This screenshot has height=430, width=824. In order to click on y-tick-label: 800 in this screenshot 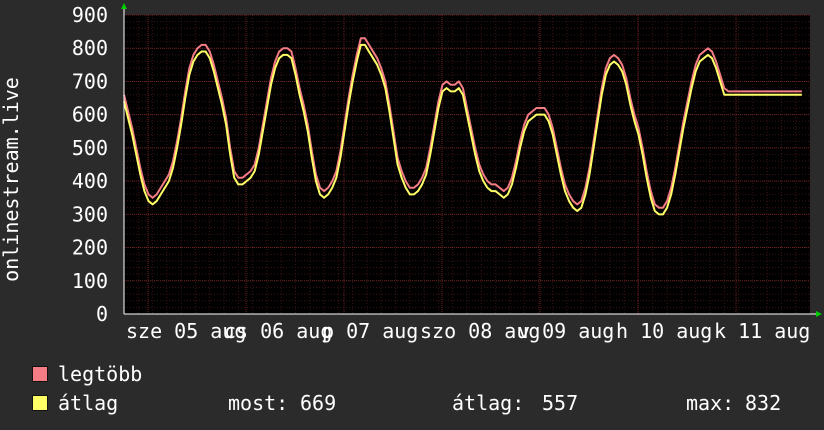, I will do `click(90, 48)`.